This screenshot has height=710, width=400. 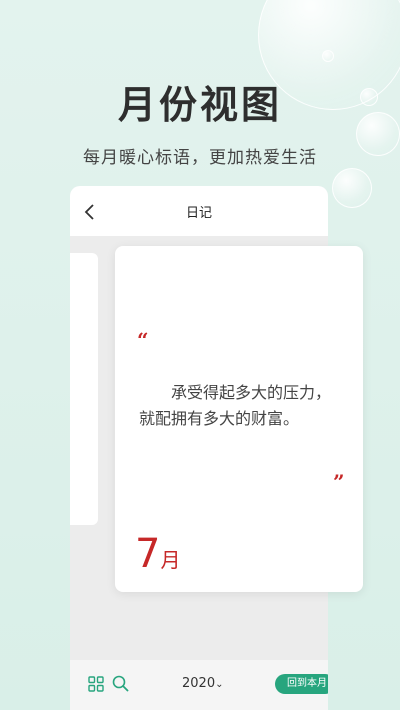 What do you see at coordinates (200, 158) in the screenshot?
I see `hero-subtitle: 每月暖心标语，更加热爱生活` at bounding box center [200, 158].